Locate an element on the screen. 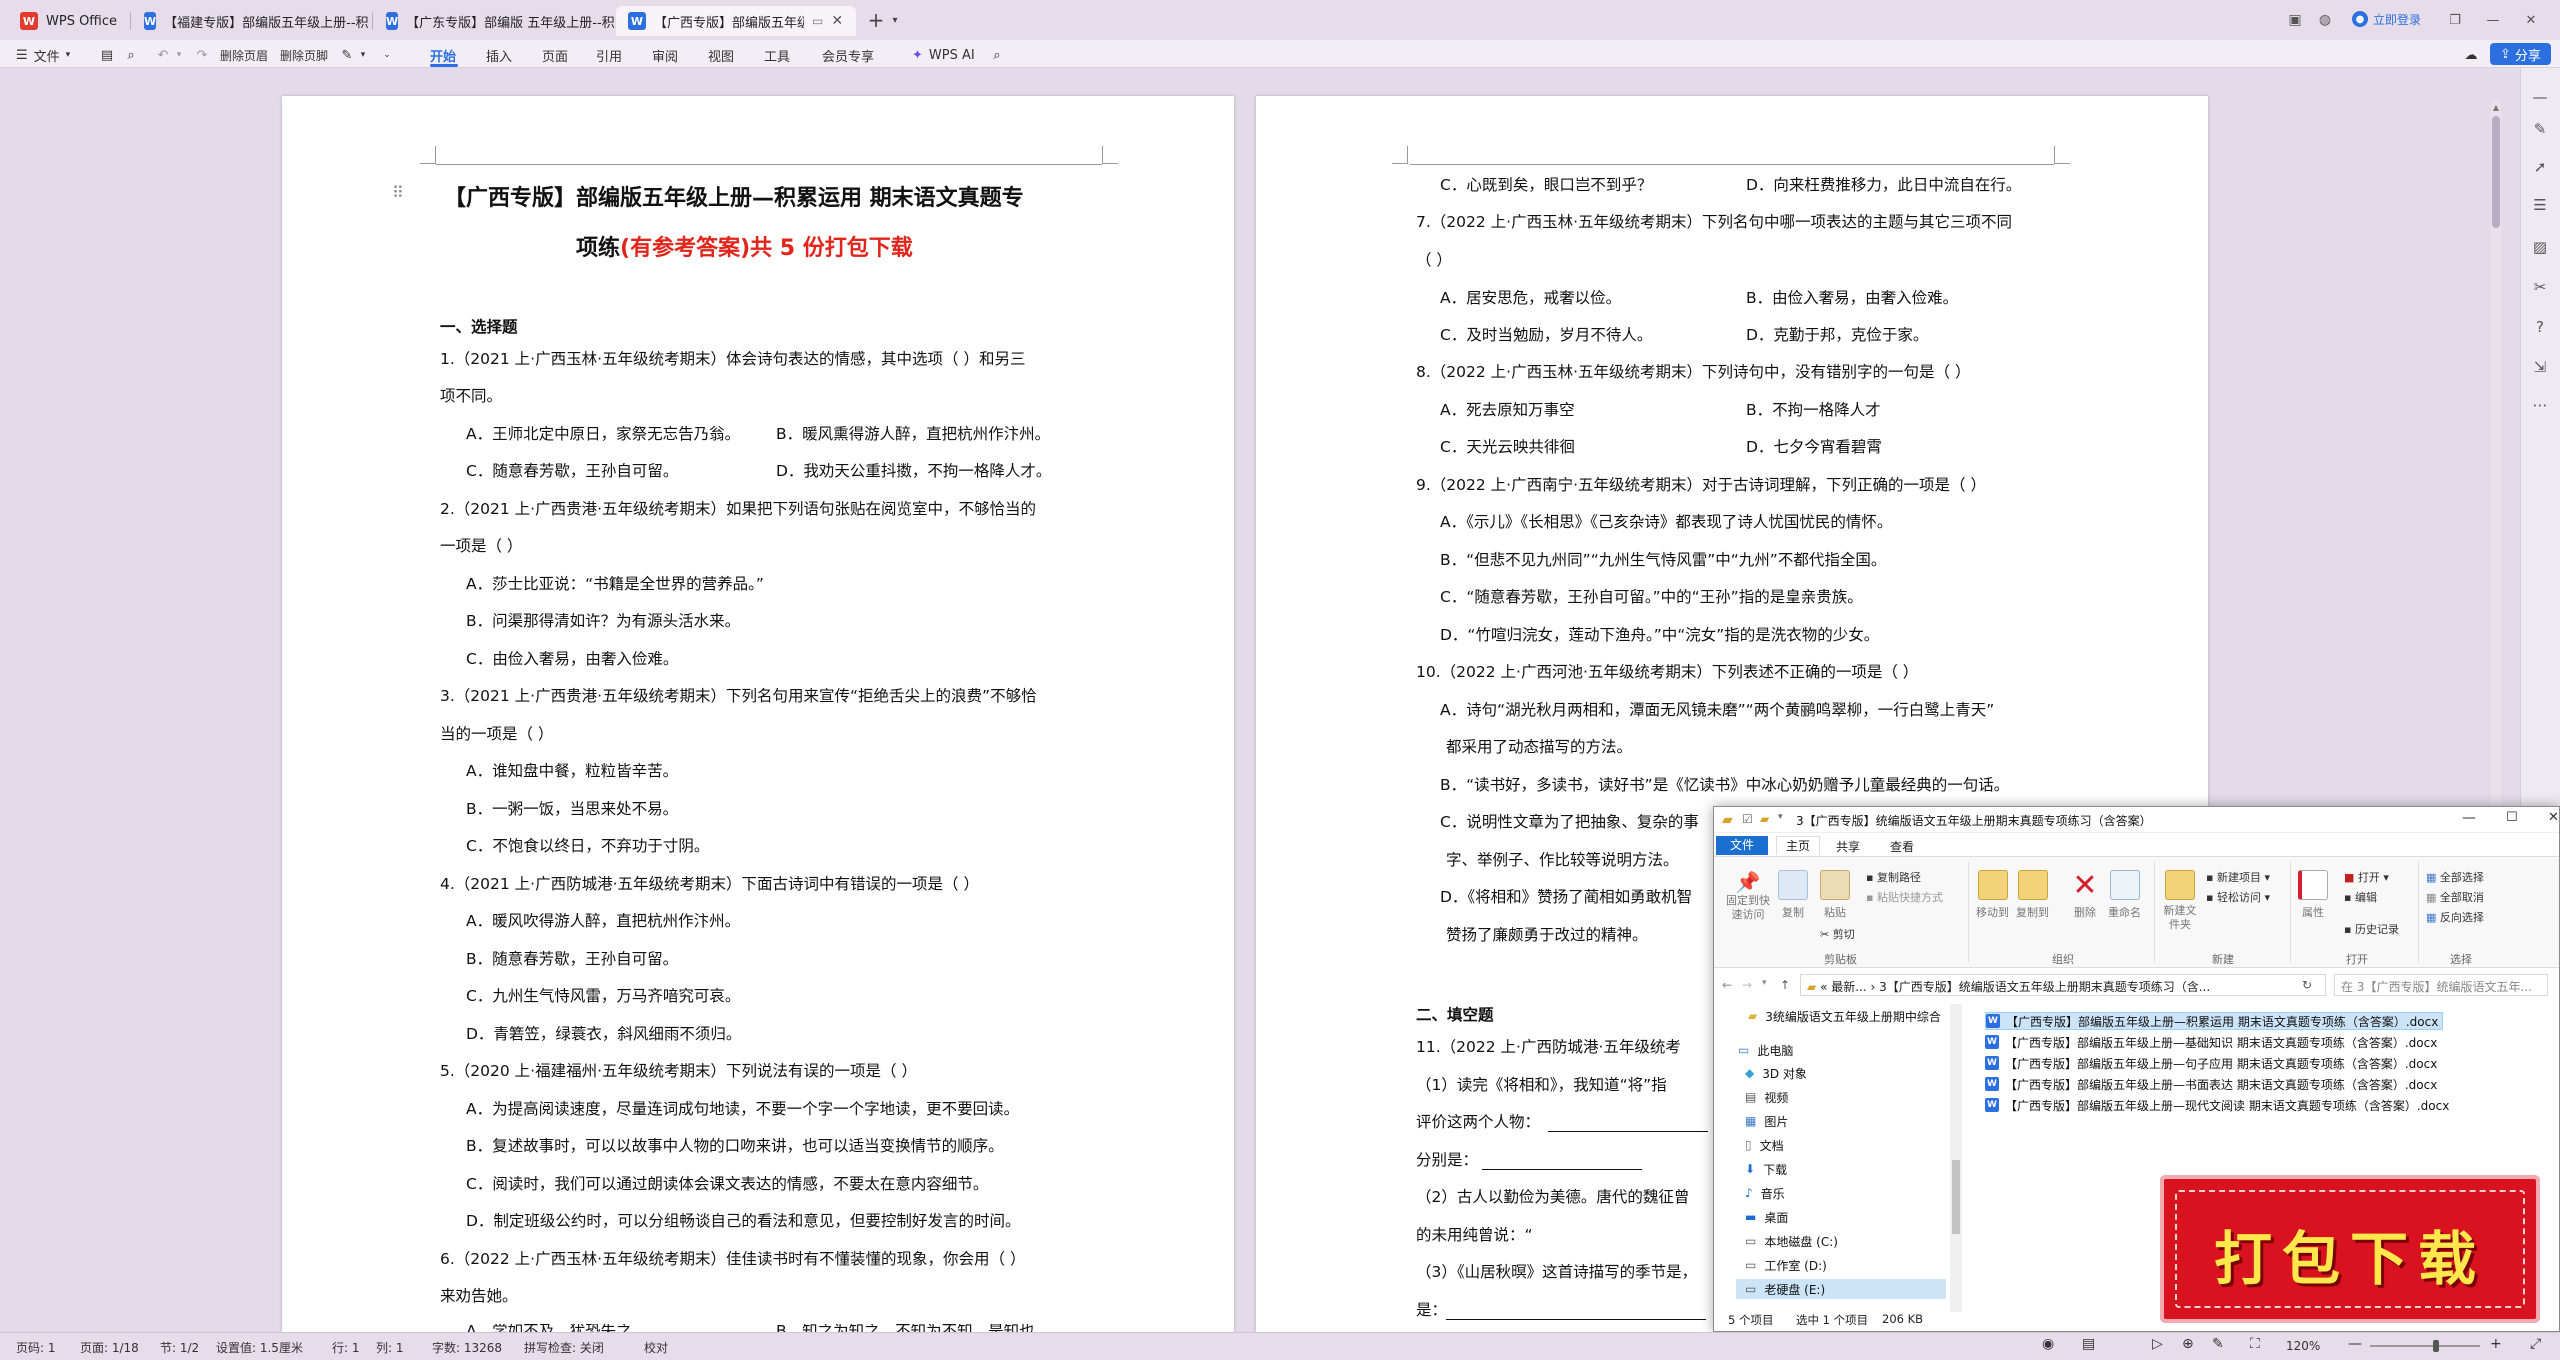 The image size is (2560, 1360). settings-sliders-icon: ☰ is located at coordinates (2540, 205).